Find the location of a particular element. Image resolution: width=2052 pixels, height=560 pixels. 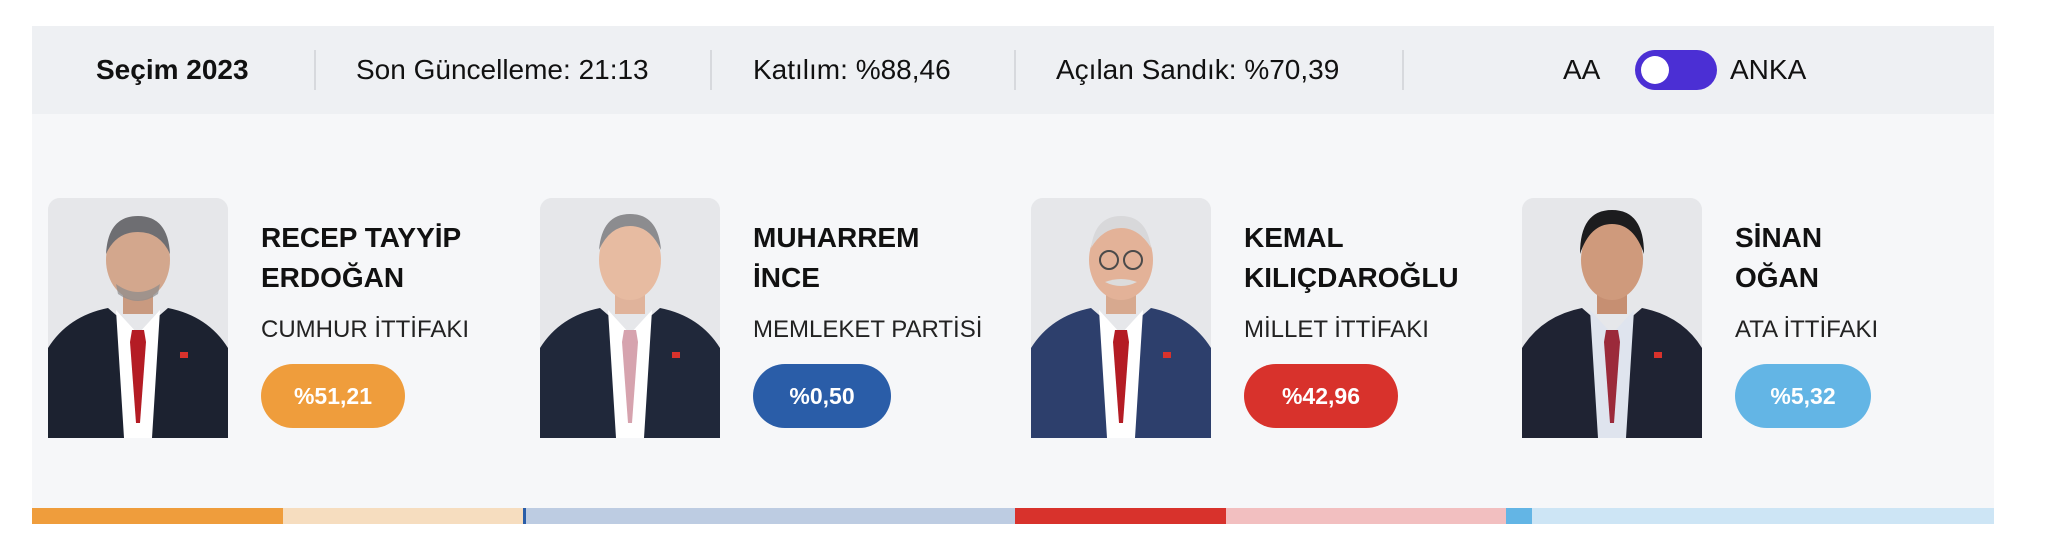

source-toggle is located at coordinates (1676, 70).